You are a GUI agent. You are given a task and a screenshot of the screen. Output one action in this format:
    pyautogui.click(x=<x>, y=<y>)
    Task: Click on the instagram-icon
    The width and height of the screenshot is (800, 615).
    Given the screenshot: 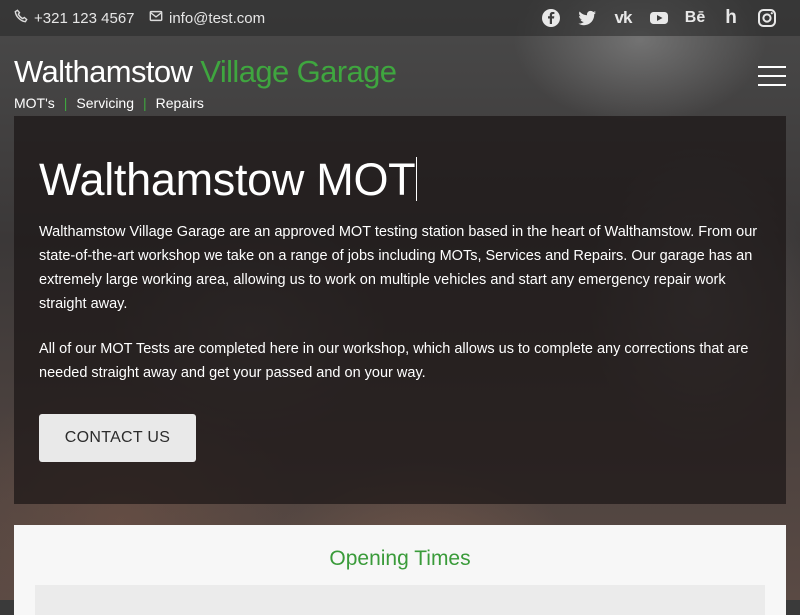 What is the action you would take?
    pyautogui.click(x=767, y=18)
    